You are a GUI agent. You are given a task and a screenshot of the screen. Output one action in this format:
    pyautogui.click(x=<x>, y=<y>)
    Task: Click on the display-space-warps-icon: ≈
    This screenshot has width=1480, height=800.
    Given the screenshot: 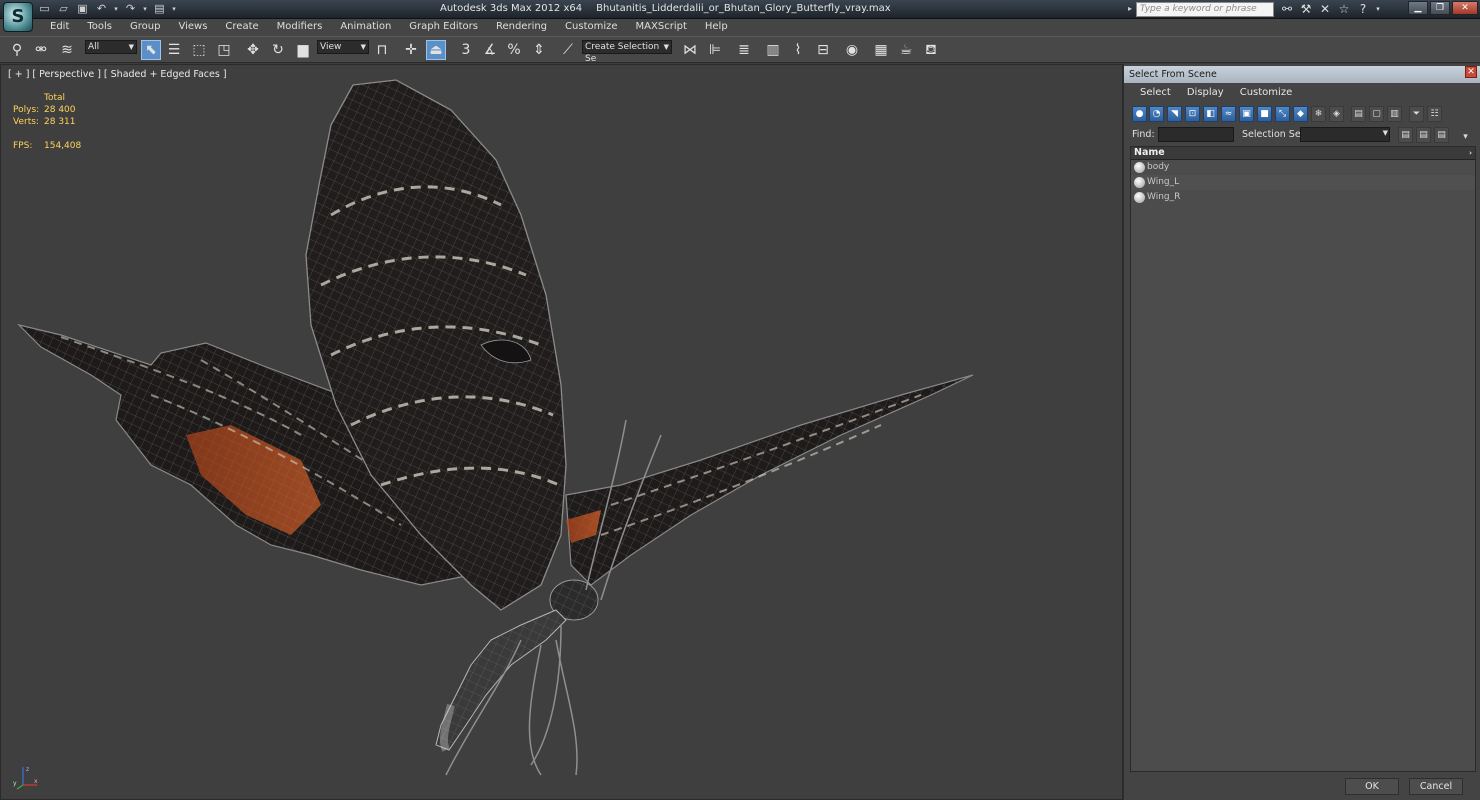 What is the action you would take?
    pyautogui.click(x=1228, y=114)
    